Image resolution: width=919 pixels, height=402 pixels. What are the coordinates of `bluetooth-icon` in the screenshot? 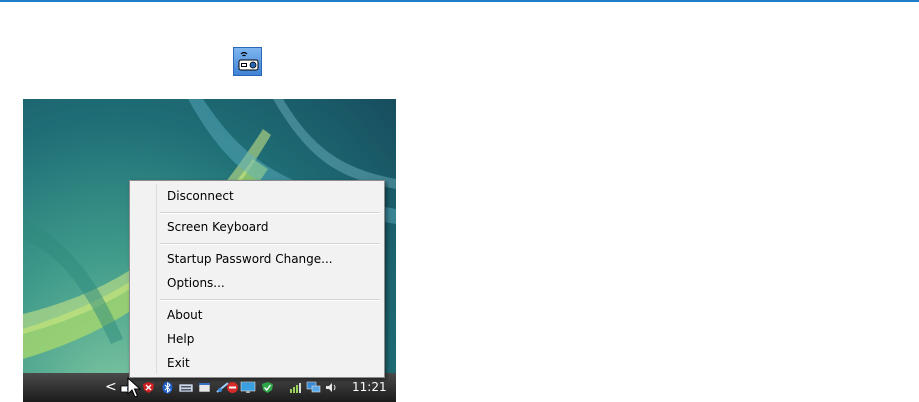 It's located at (167, 387).